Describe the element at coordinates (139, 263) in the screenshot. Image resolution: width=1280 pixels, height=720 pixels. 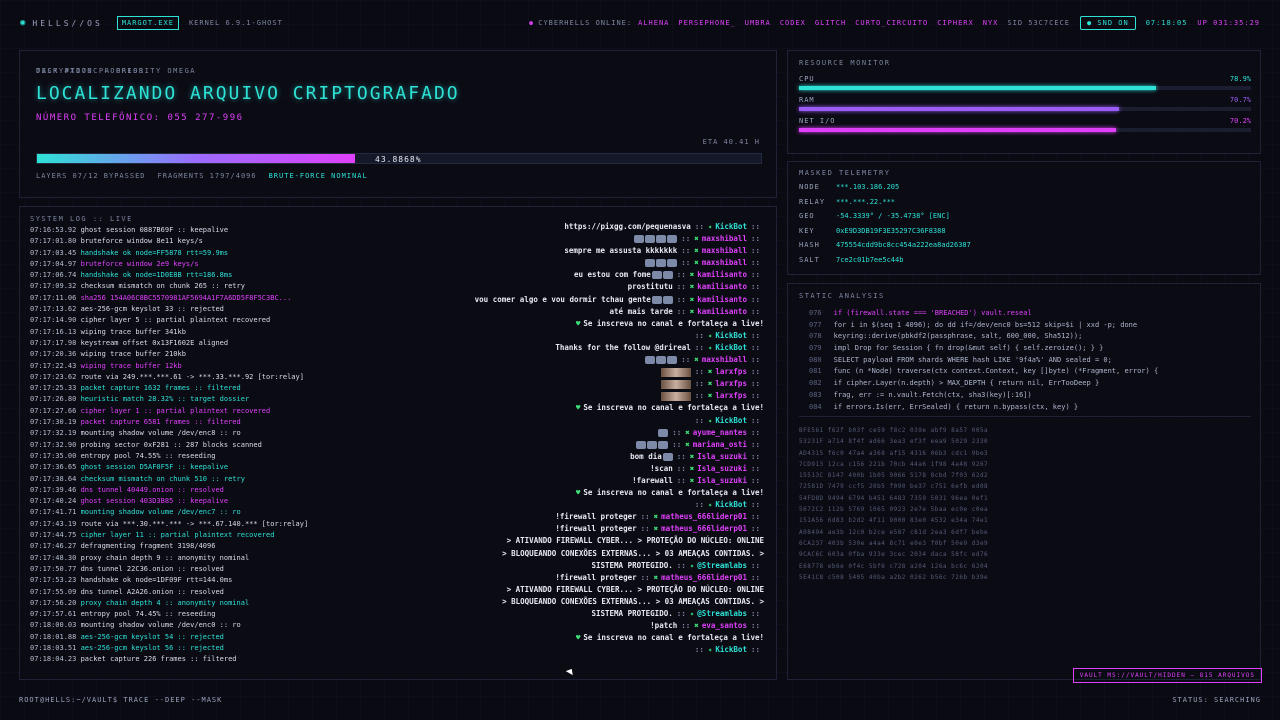
I see `log-message: bruteforce window 2e9 keys/s` at that location.